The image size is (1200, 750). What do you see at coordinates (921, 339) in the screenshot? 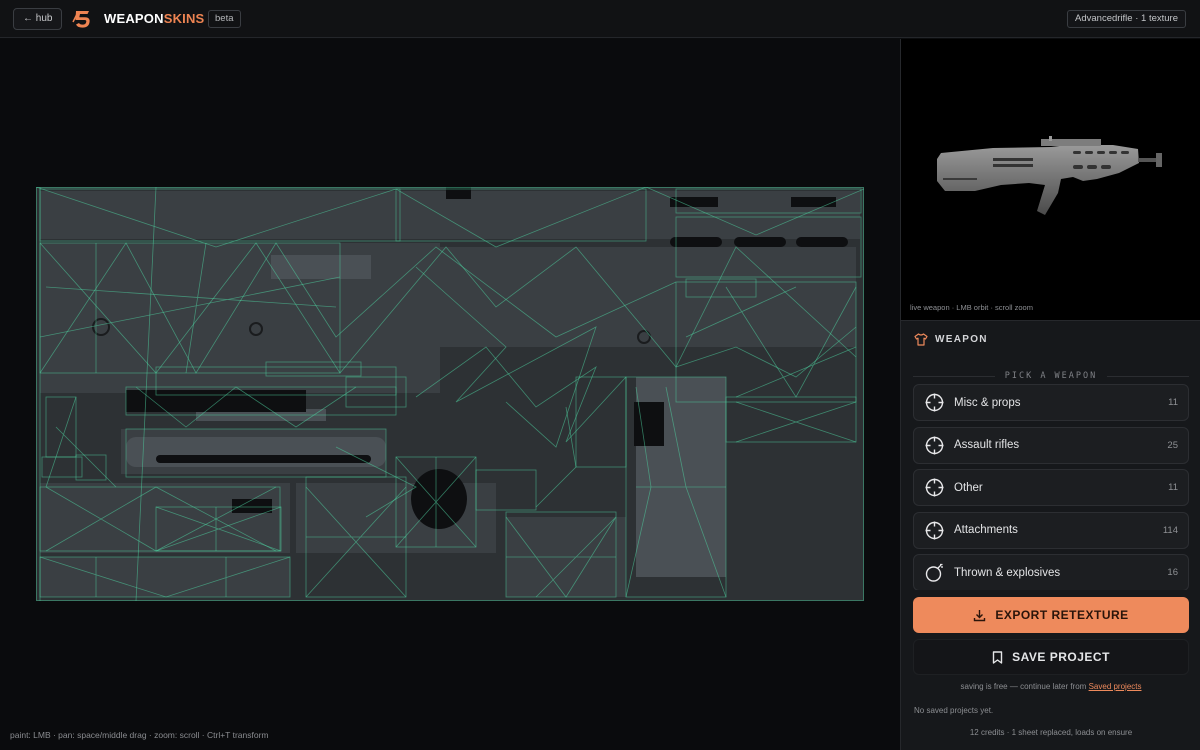
I see `shirt-icon` at bounding box center [921, 339].